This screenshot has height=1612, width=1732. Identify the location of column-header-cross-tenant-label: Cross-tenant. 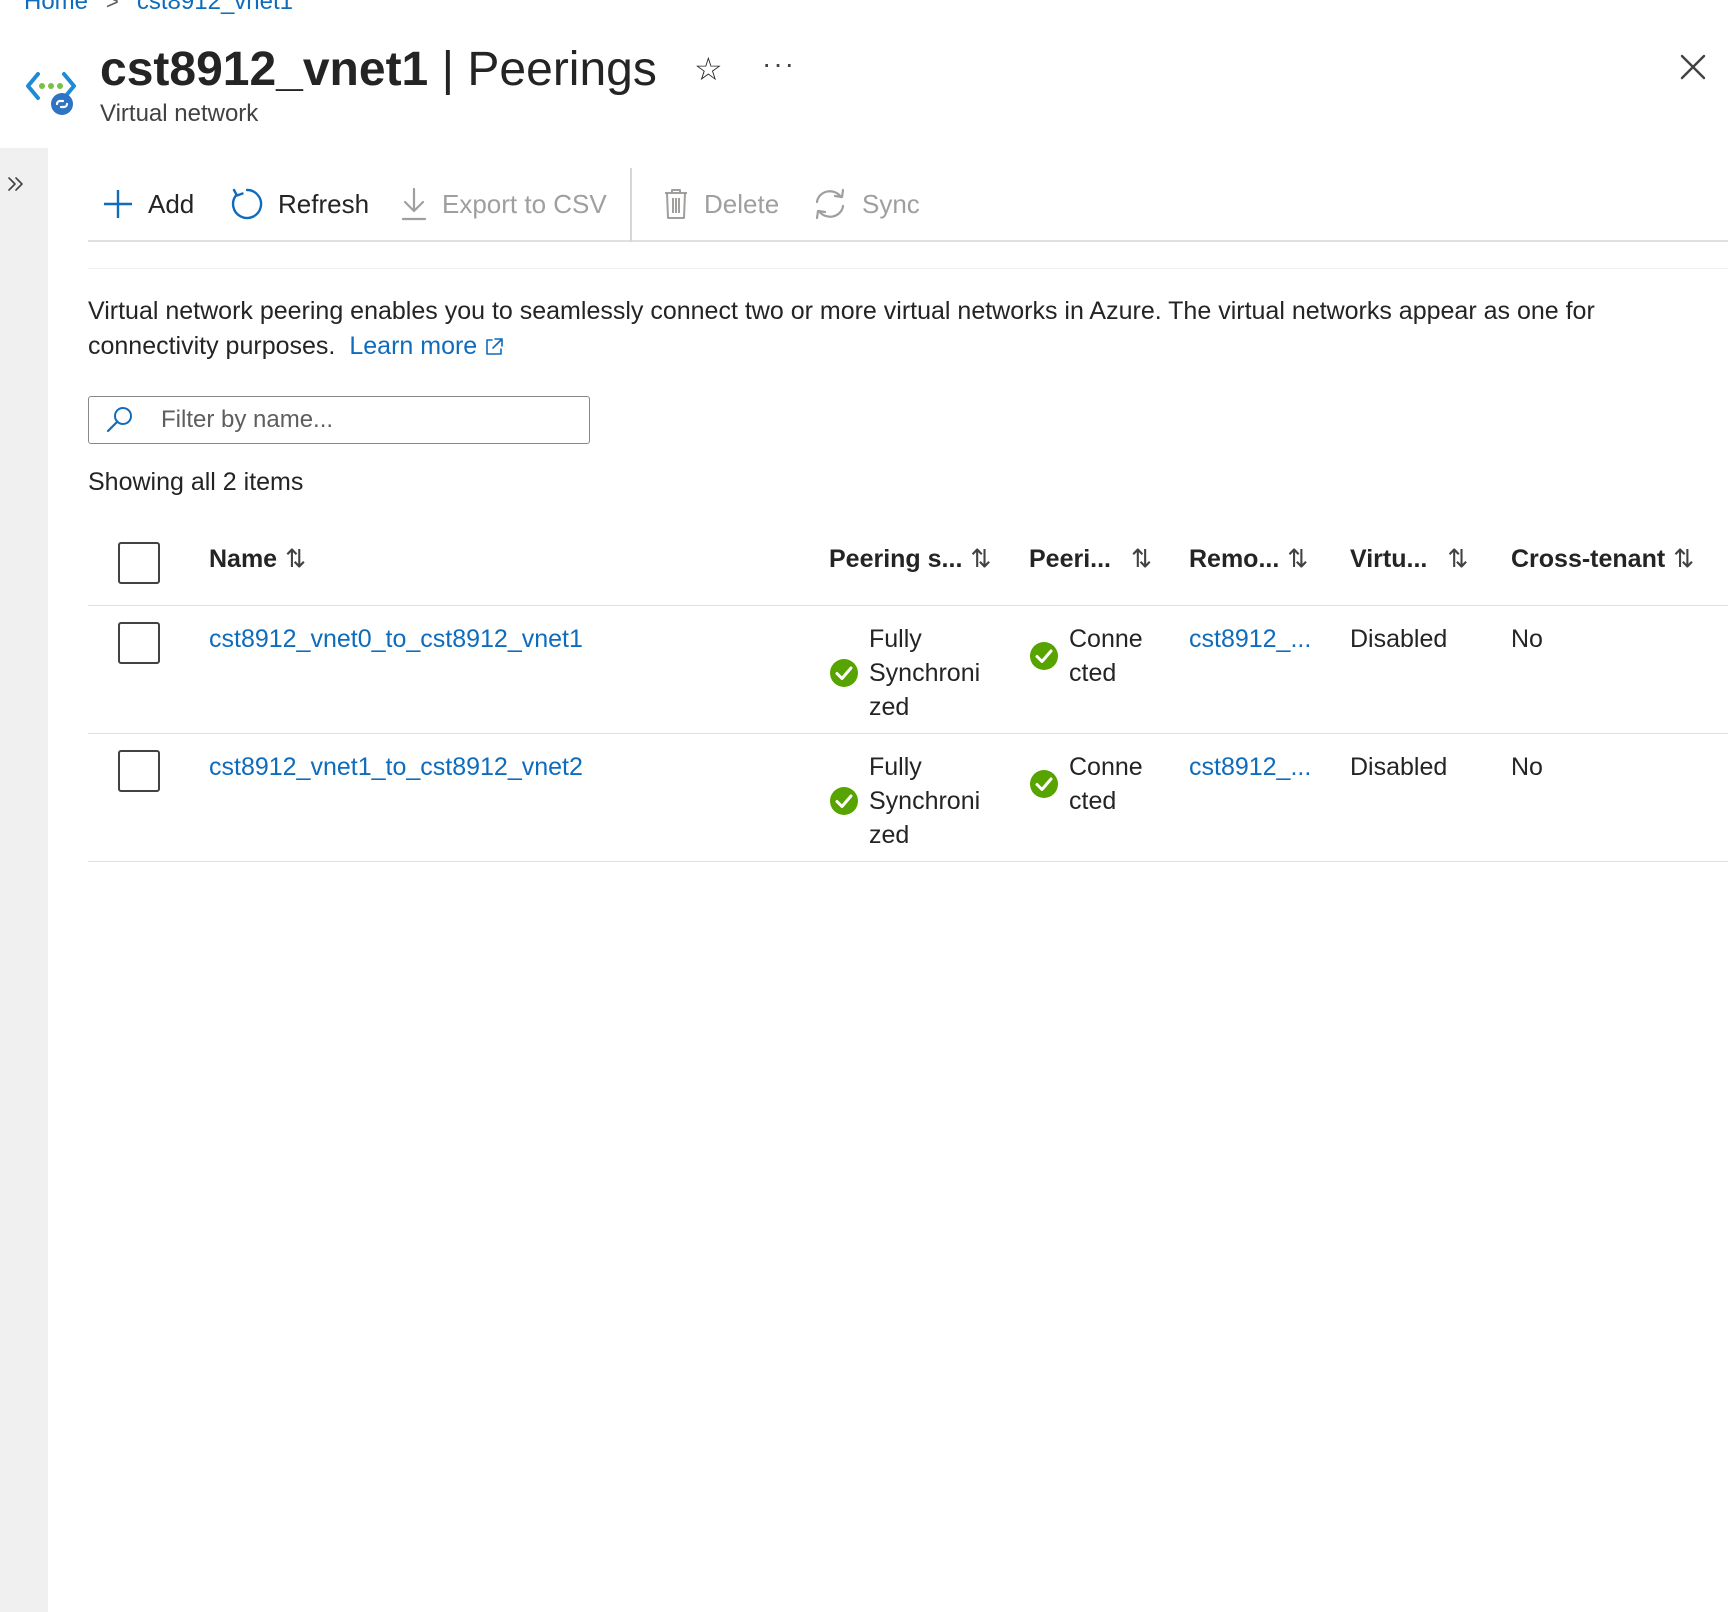
(1588, 558).